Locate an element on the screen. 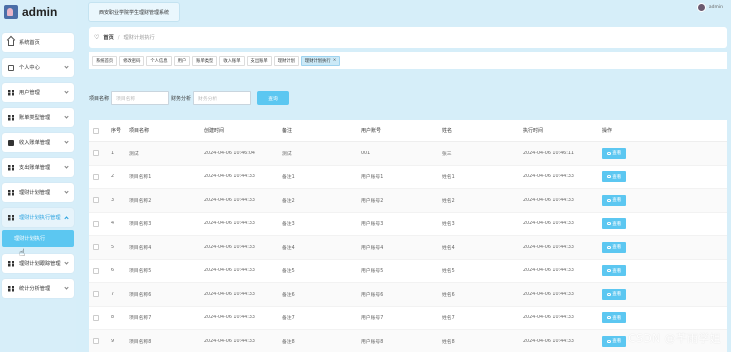  tag-personal-info: 个人信息 is located at coordinates (159, 60).